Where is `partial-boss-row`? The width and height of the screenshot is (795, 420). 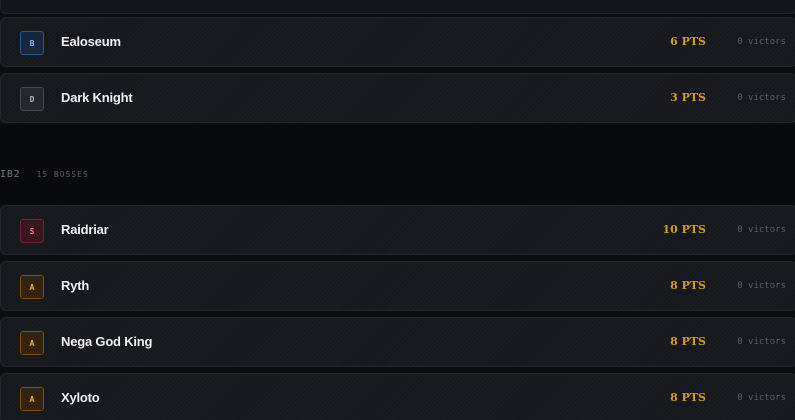 partial-boss-row is located at coordinates (397, 7).